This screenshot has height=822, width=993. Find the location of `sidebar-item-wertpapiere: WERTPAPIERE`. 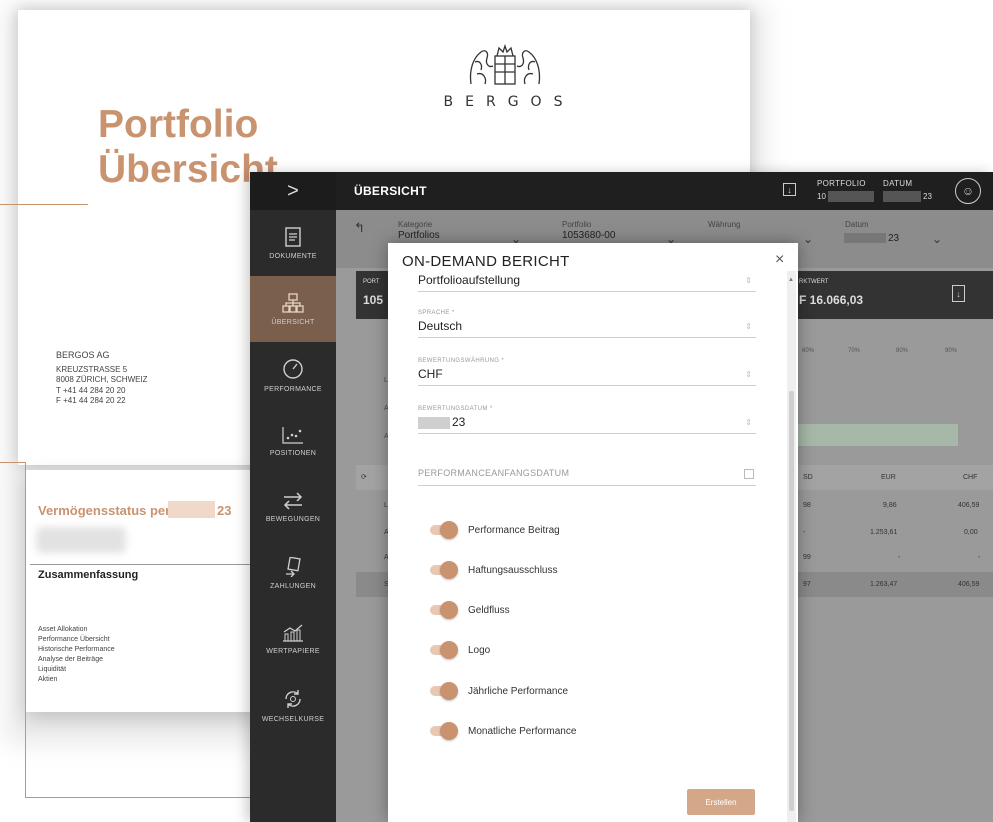

sidebar-item-wertpapiere: WERTPAPIERE is located at coordinates (293, 639).